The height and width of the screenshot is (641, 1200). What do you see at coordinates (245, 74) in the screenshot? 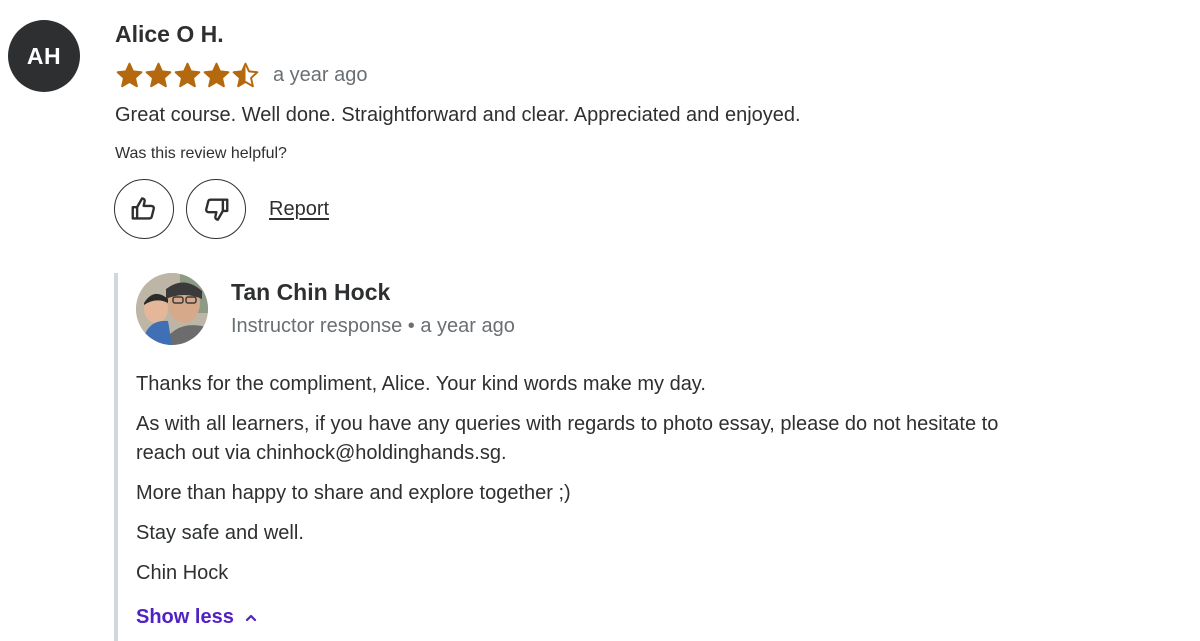
I see `star-half-icon` at bounding box center [245, 74].